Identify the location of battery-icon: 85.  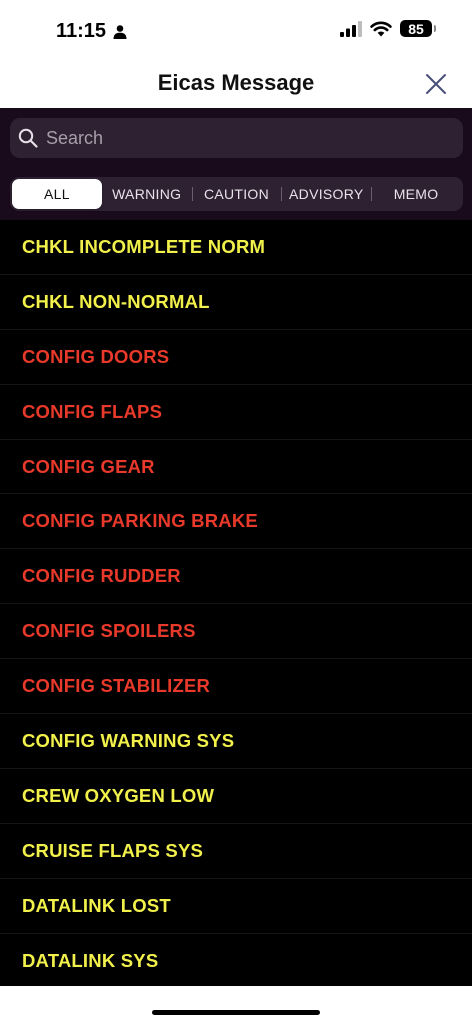
(418, 28).